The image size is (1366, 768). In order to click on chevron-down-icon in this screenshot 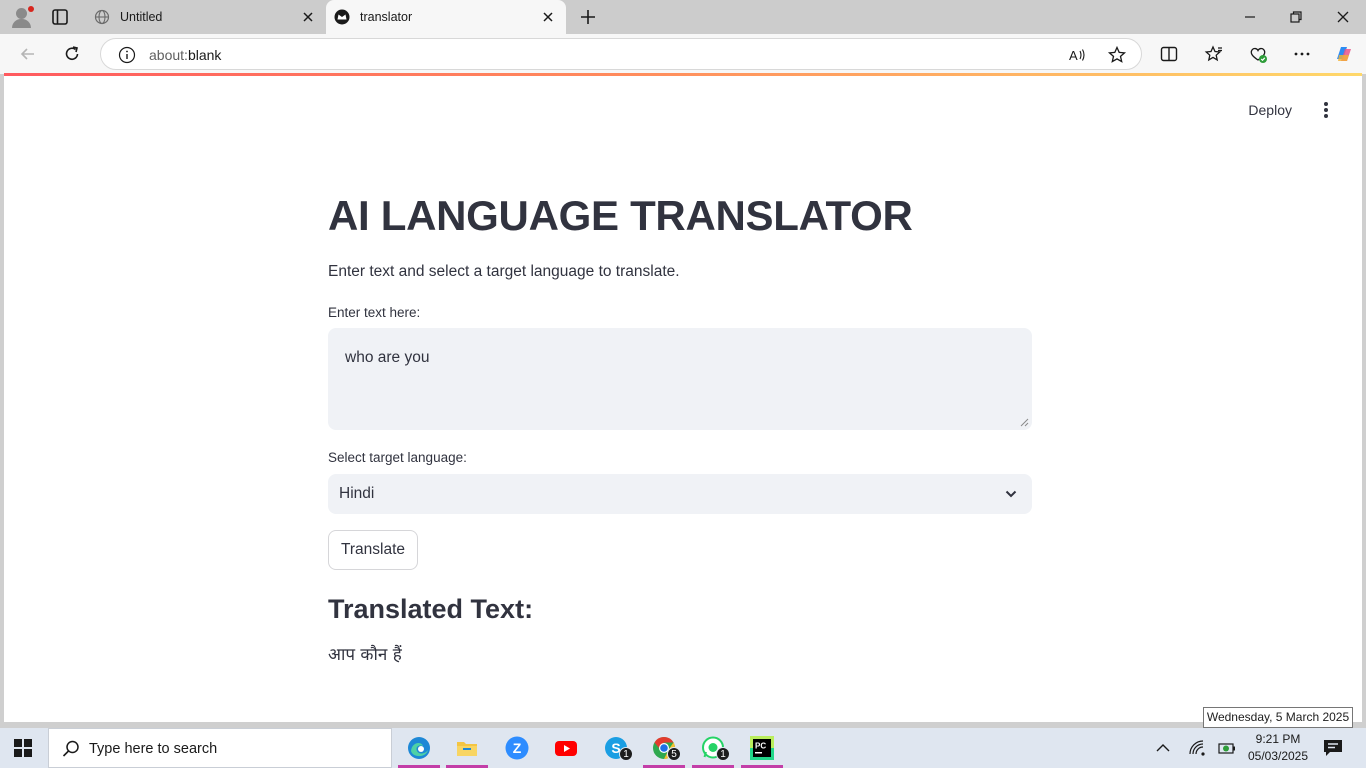, I will do `click(1011, 494)`.